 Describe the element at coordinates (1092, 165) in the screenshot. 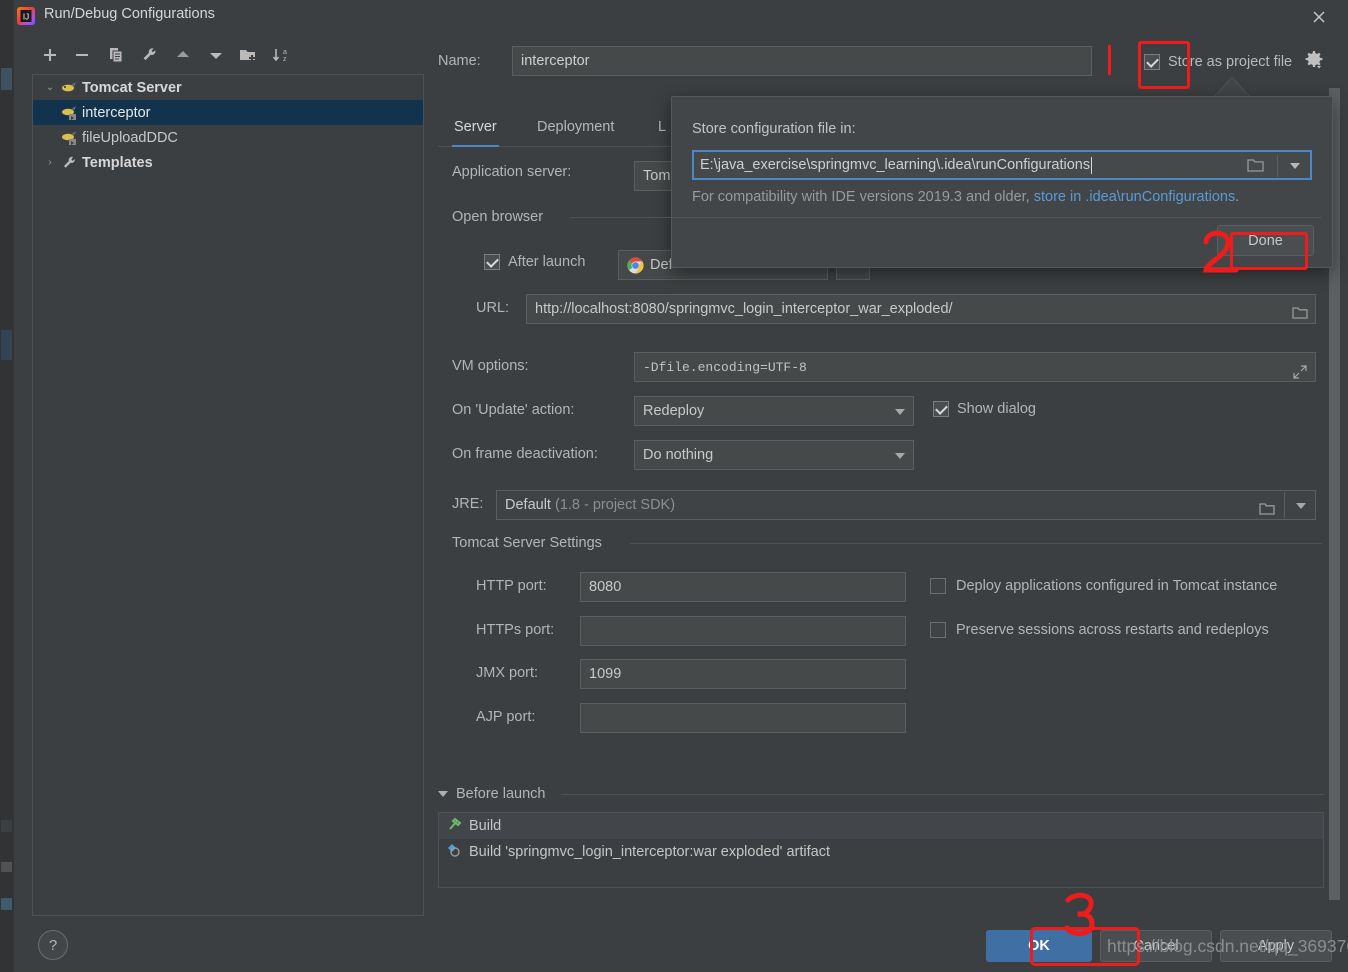

I see `text-caret` at that location.